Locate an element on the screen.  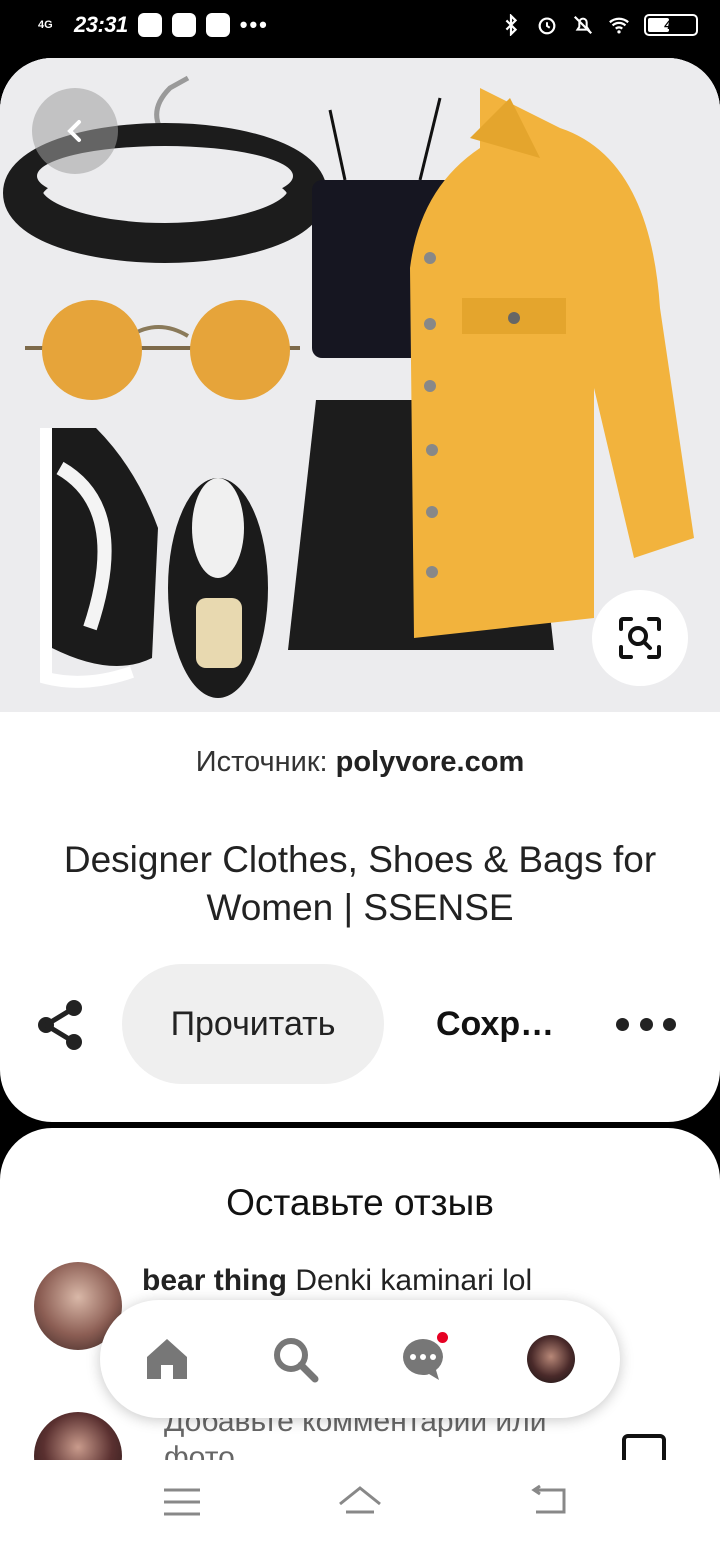
search-icon is located at coordinates (296, 1360).